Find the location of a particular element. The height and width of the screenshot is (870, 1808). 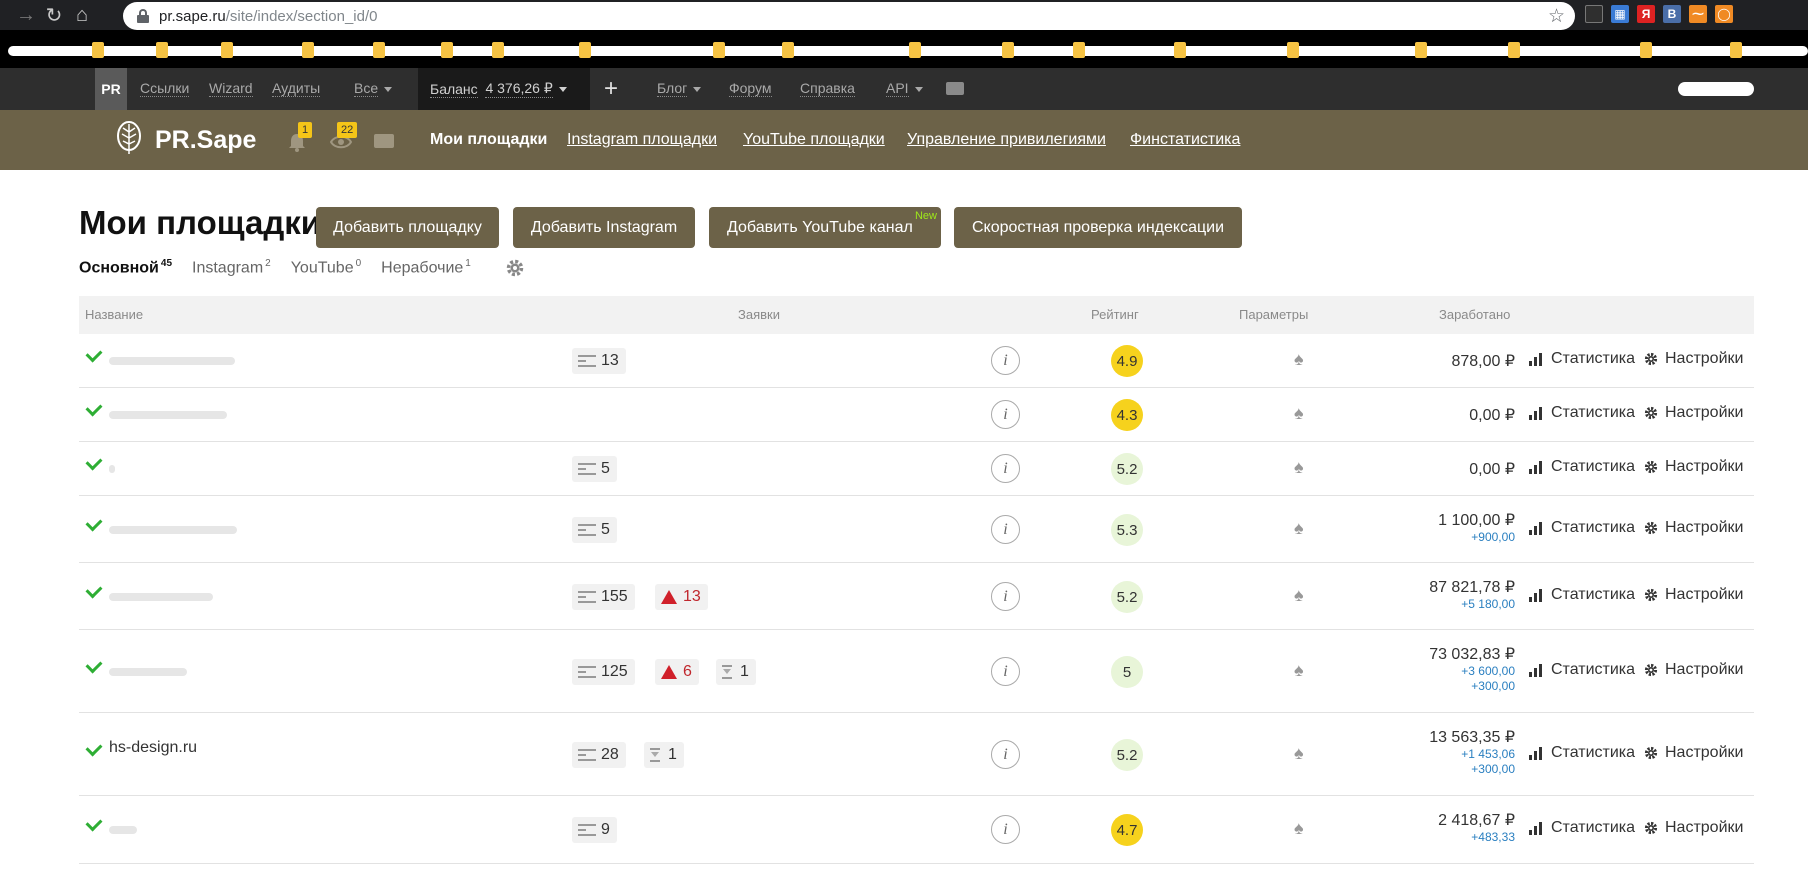

add-instagram-button: Добавить Instagram is located at coordinates (604, 227).